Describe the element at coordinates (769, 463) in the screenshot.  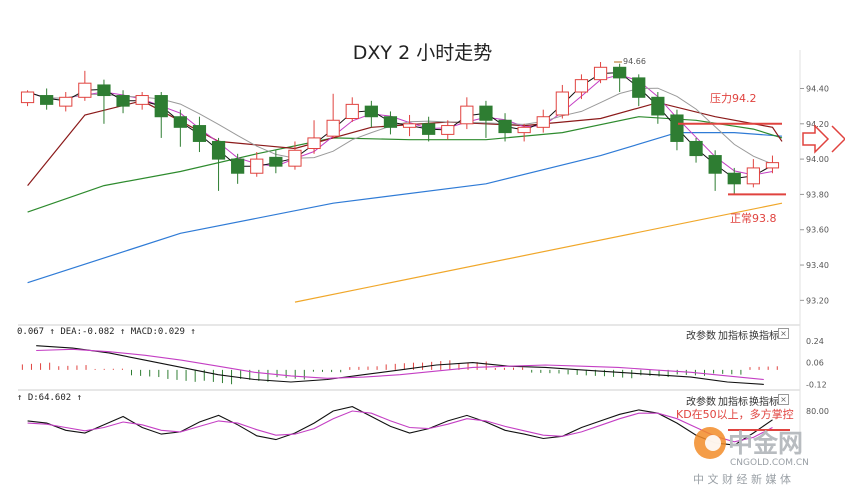
I see `watermark-domain: CNGOLD.COM.CN` at that location.